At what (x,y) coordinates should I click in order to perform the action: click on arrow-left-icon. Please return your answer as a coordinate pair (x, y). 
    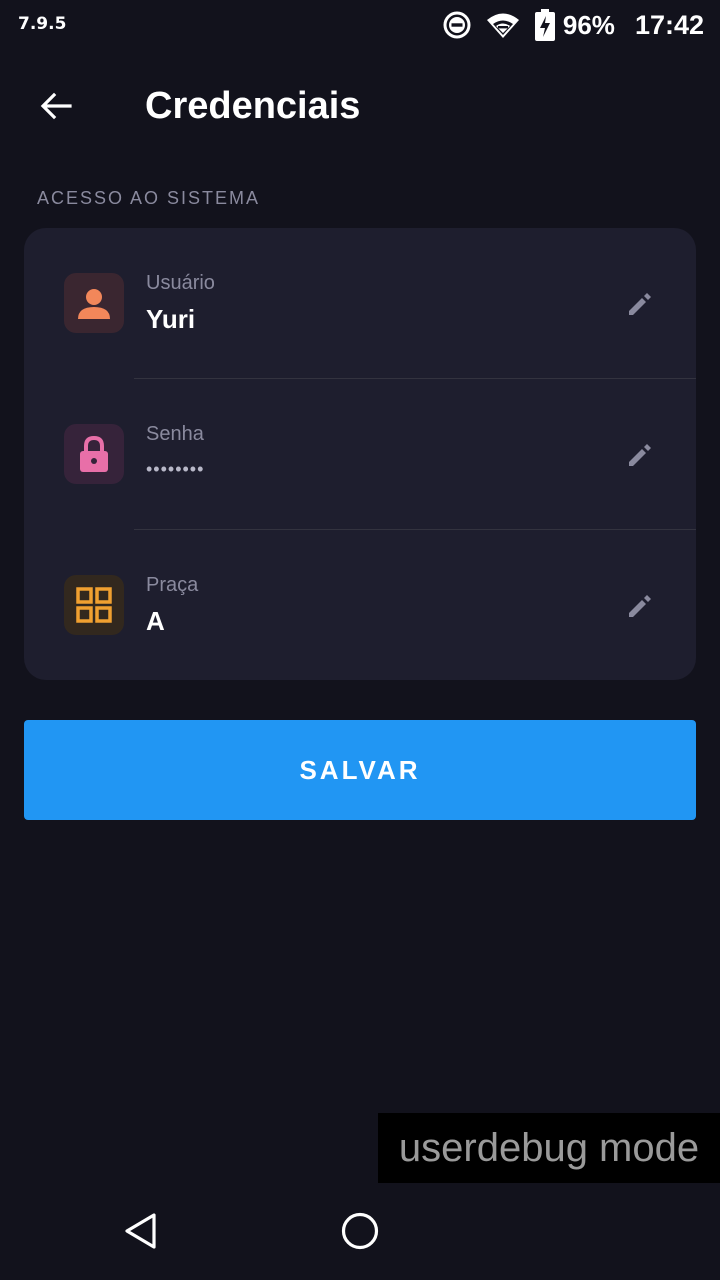
    Looking at the image, I should click on (56, 106).